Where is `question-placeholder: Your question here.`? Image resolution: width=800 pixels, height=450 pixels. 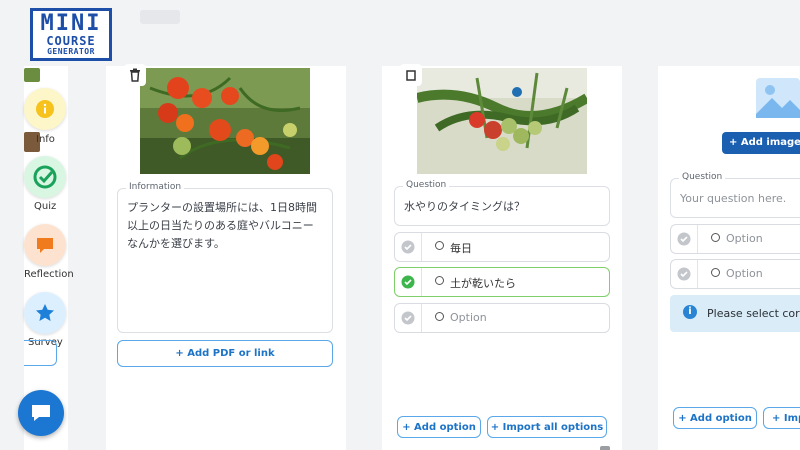
question-placeholder: Your question here. is located at coordinates (733, 198).